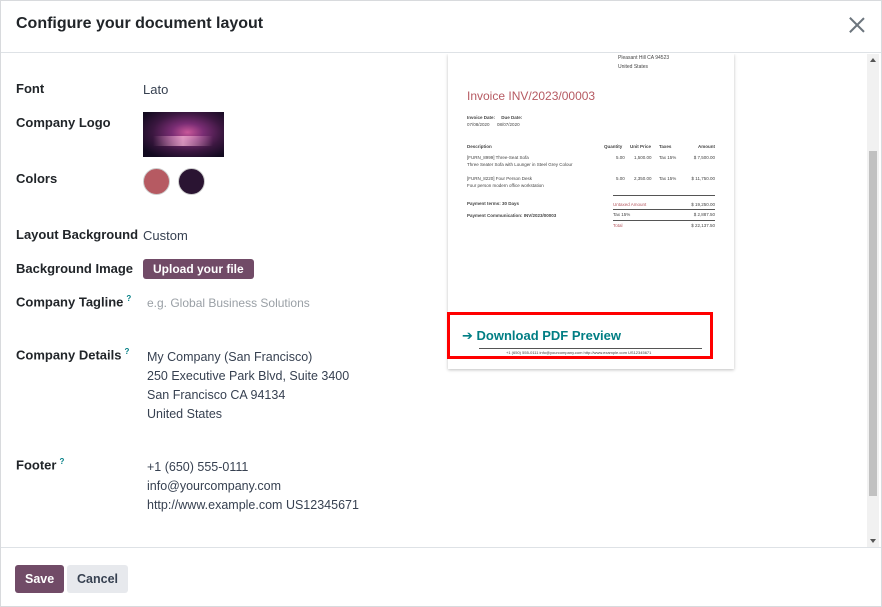 This screenshot has width=882, height=607. I want to click on company-details-line: San Francisco CA 94134, so click(216, 395).